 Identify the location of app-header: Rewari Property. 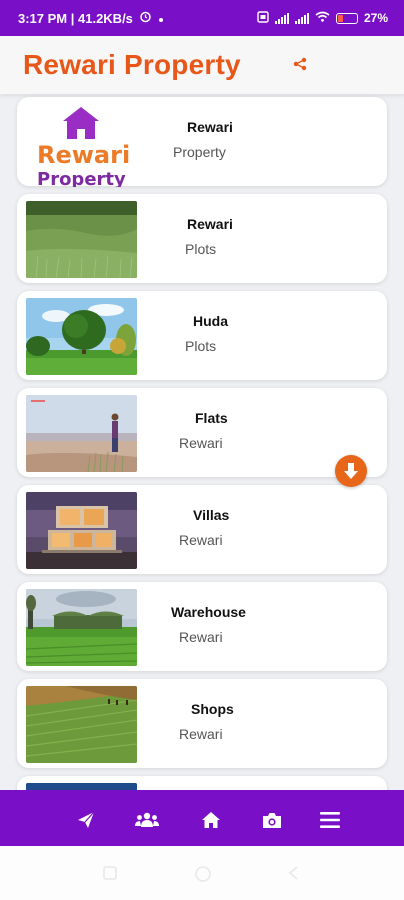
(202, 65).